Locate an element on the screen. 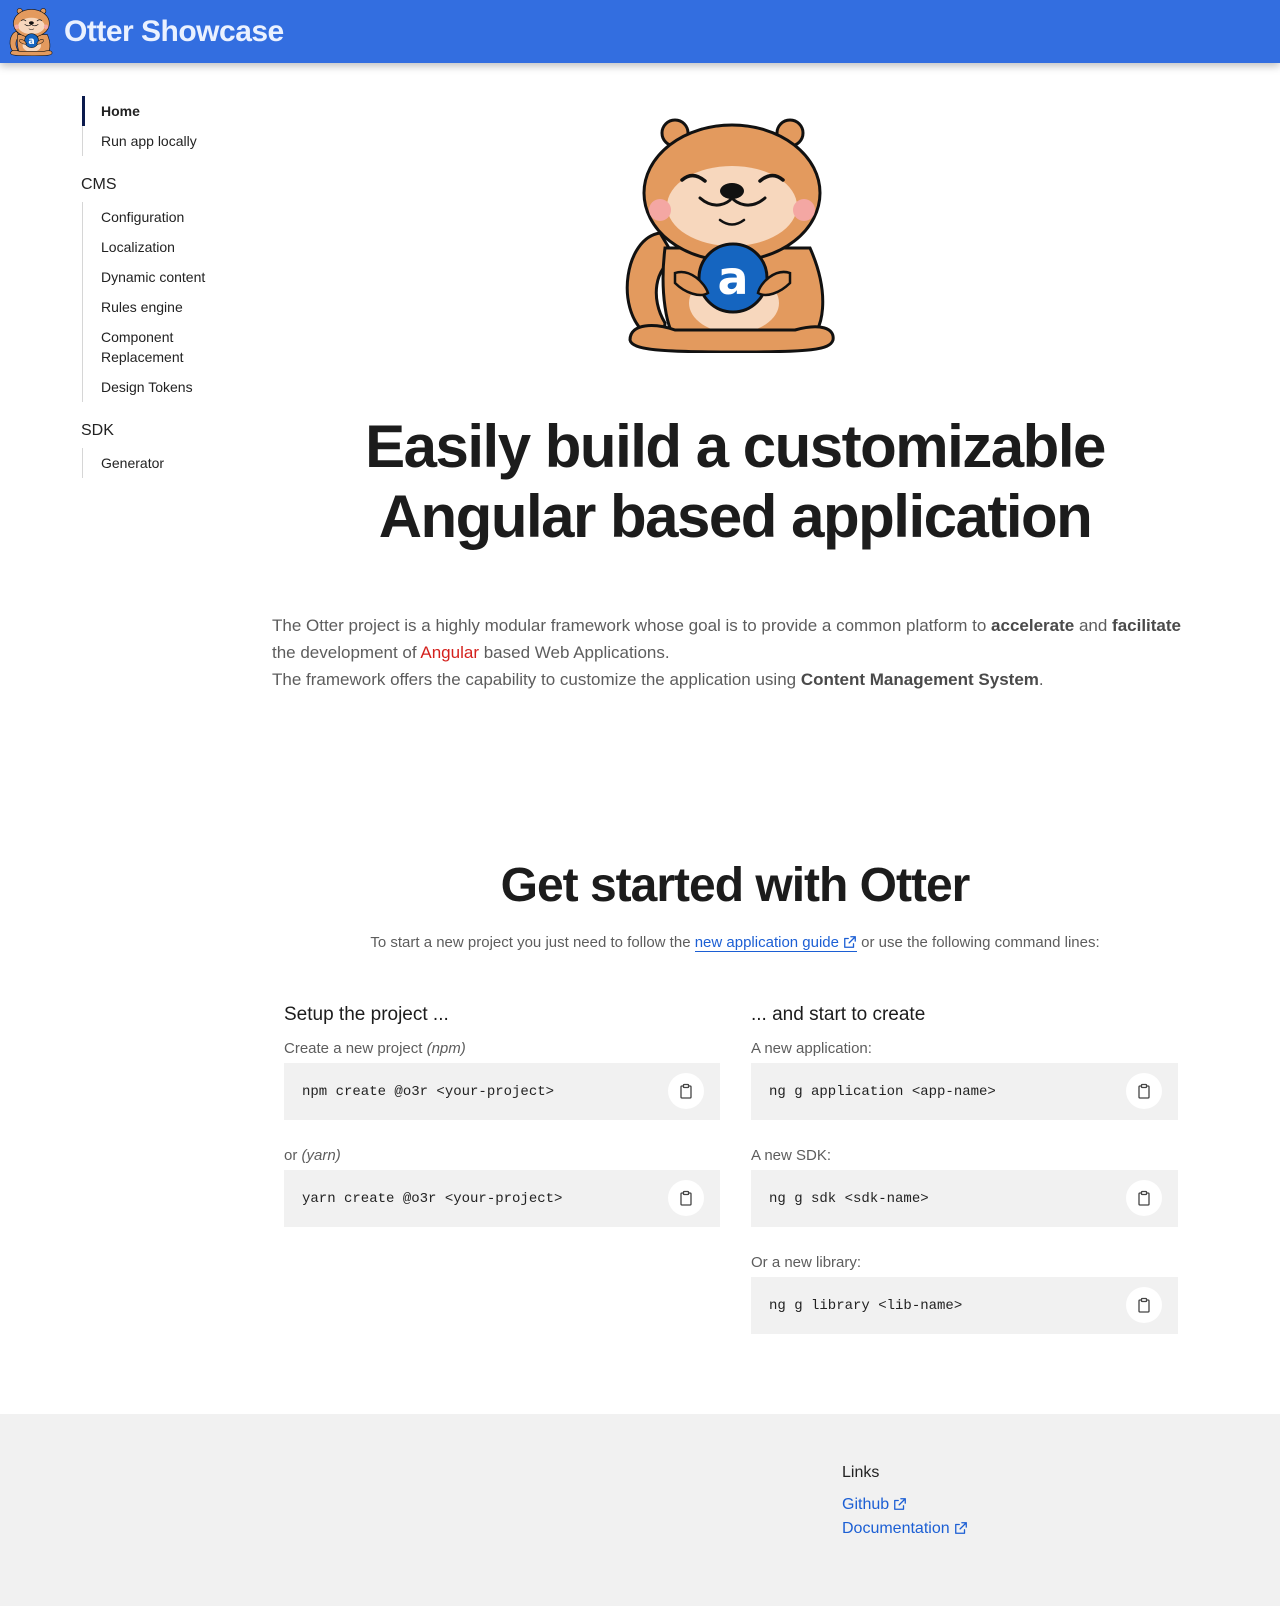  get-started-text: or use the following command lines: is located at coordinates (978, 942).